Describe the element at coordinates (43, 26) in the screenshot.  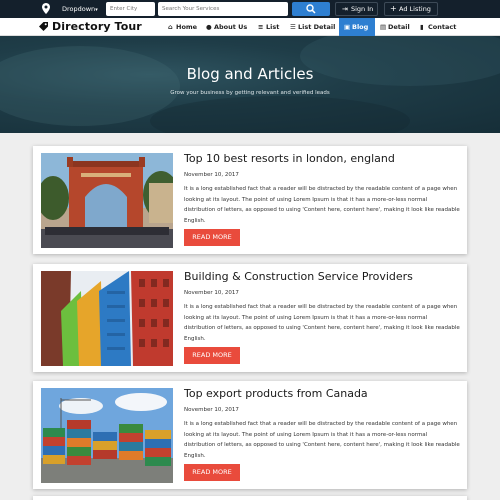
I see `tag-logo-icon` at that location.